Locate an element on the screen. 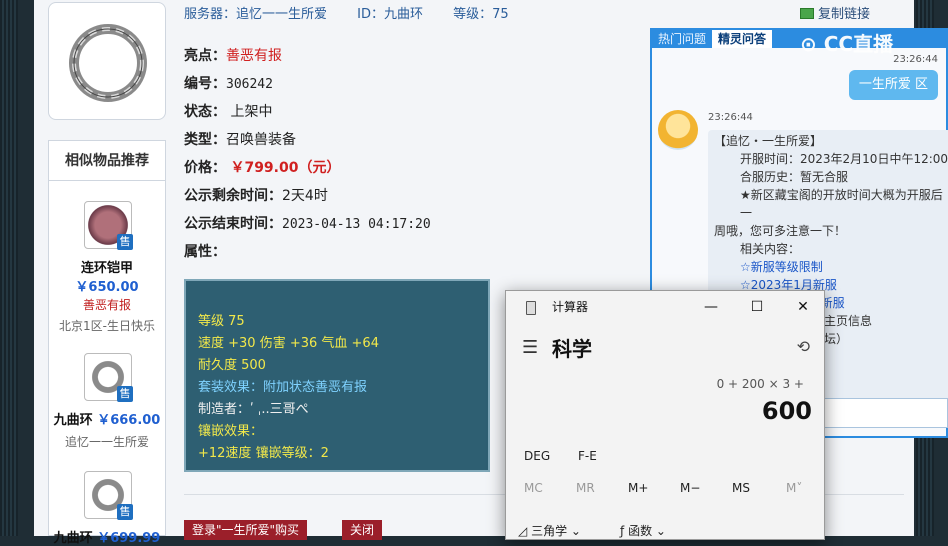 This screenshot has width=948, height=546. highlight-row: 亮点：善恶有报 is located at coordinates (419, 56).